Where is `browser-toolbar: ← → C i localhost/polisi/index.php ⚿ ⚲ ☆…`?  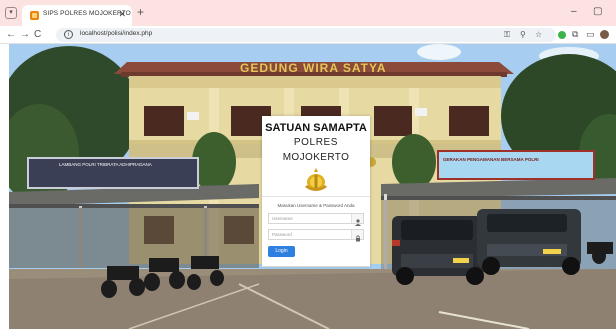 browser-toolbar: ← → C i localhost/polisi/index.php ⚿ ⚲ ☆… is located at coordinates (308, 35).